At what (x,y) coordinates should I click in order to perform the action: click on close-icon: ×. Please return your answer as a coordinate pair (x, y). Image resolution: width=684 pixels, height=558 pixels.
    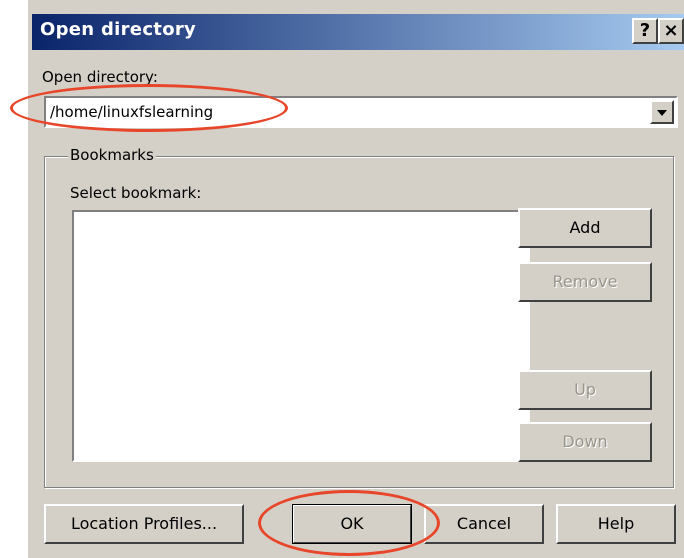
    Looking at the image, I should click on (671, 31).